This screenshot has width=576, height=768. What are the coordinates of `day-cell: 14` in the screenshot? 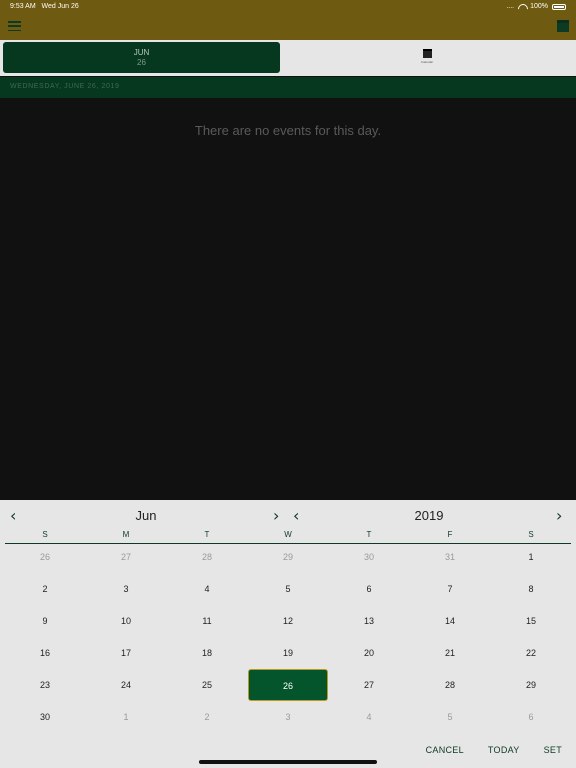 It's located at (450, 621).